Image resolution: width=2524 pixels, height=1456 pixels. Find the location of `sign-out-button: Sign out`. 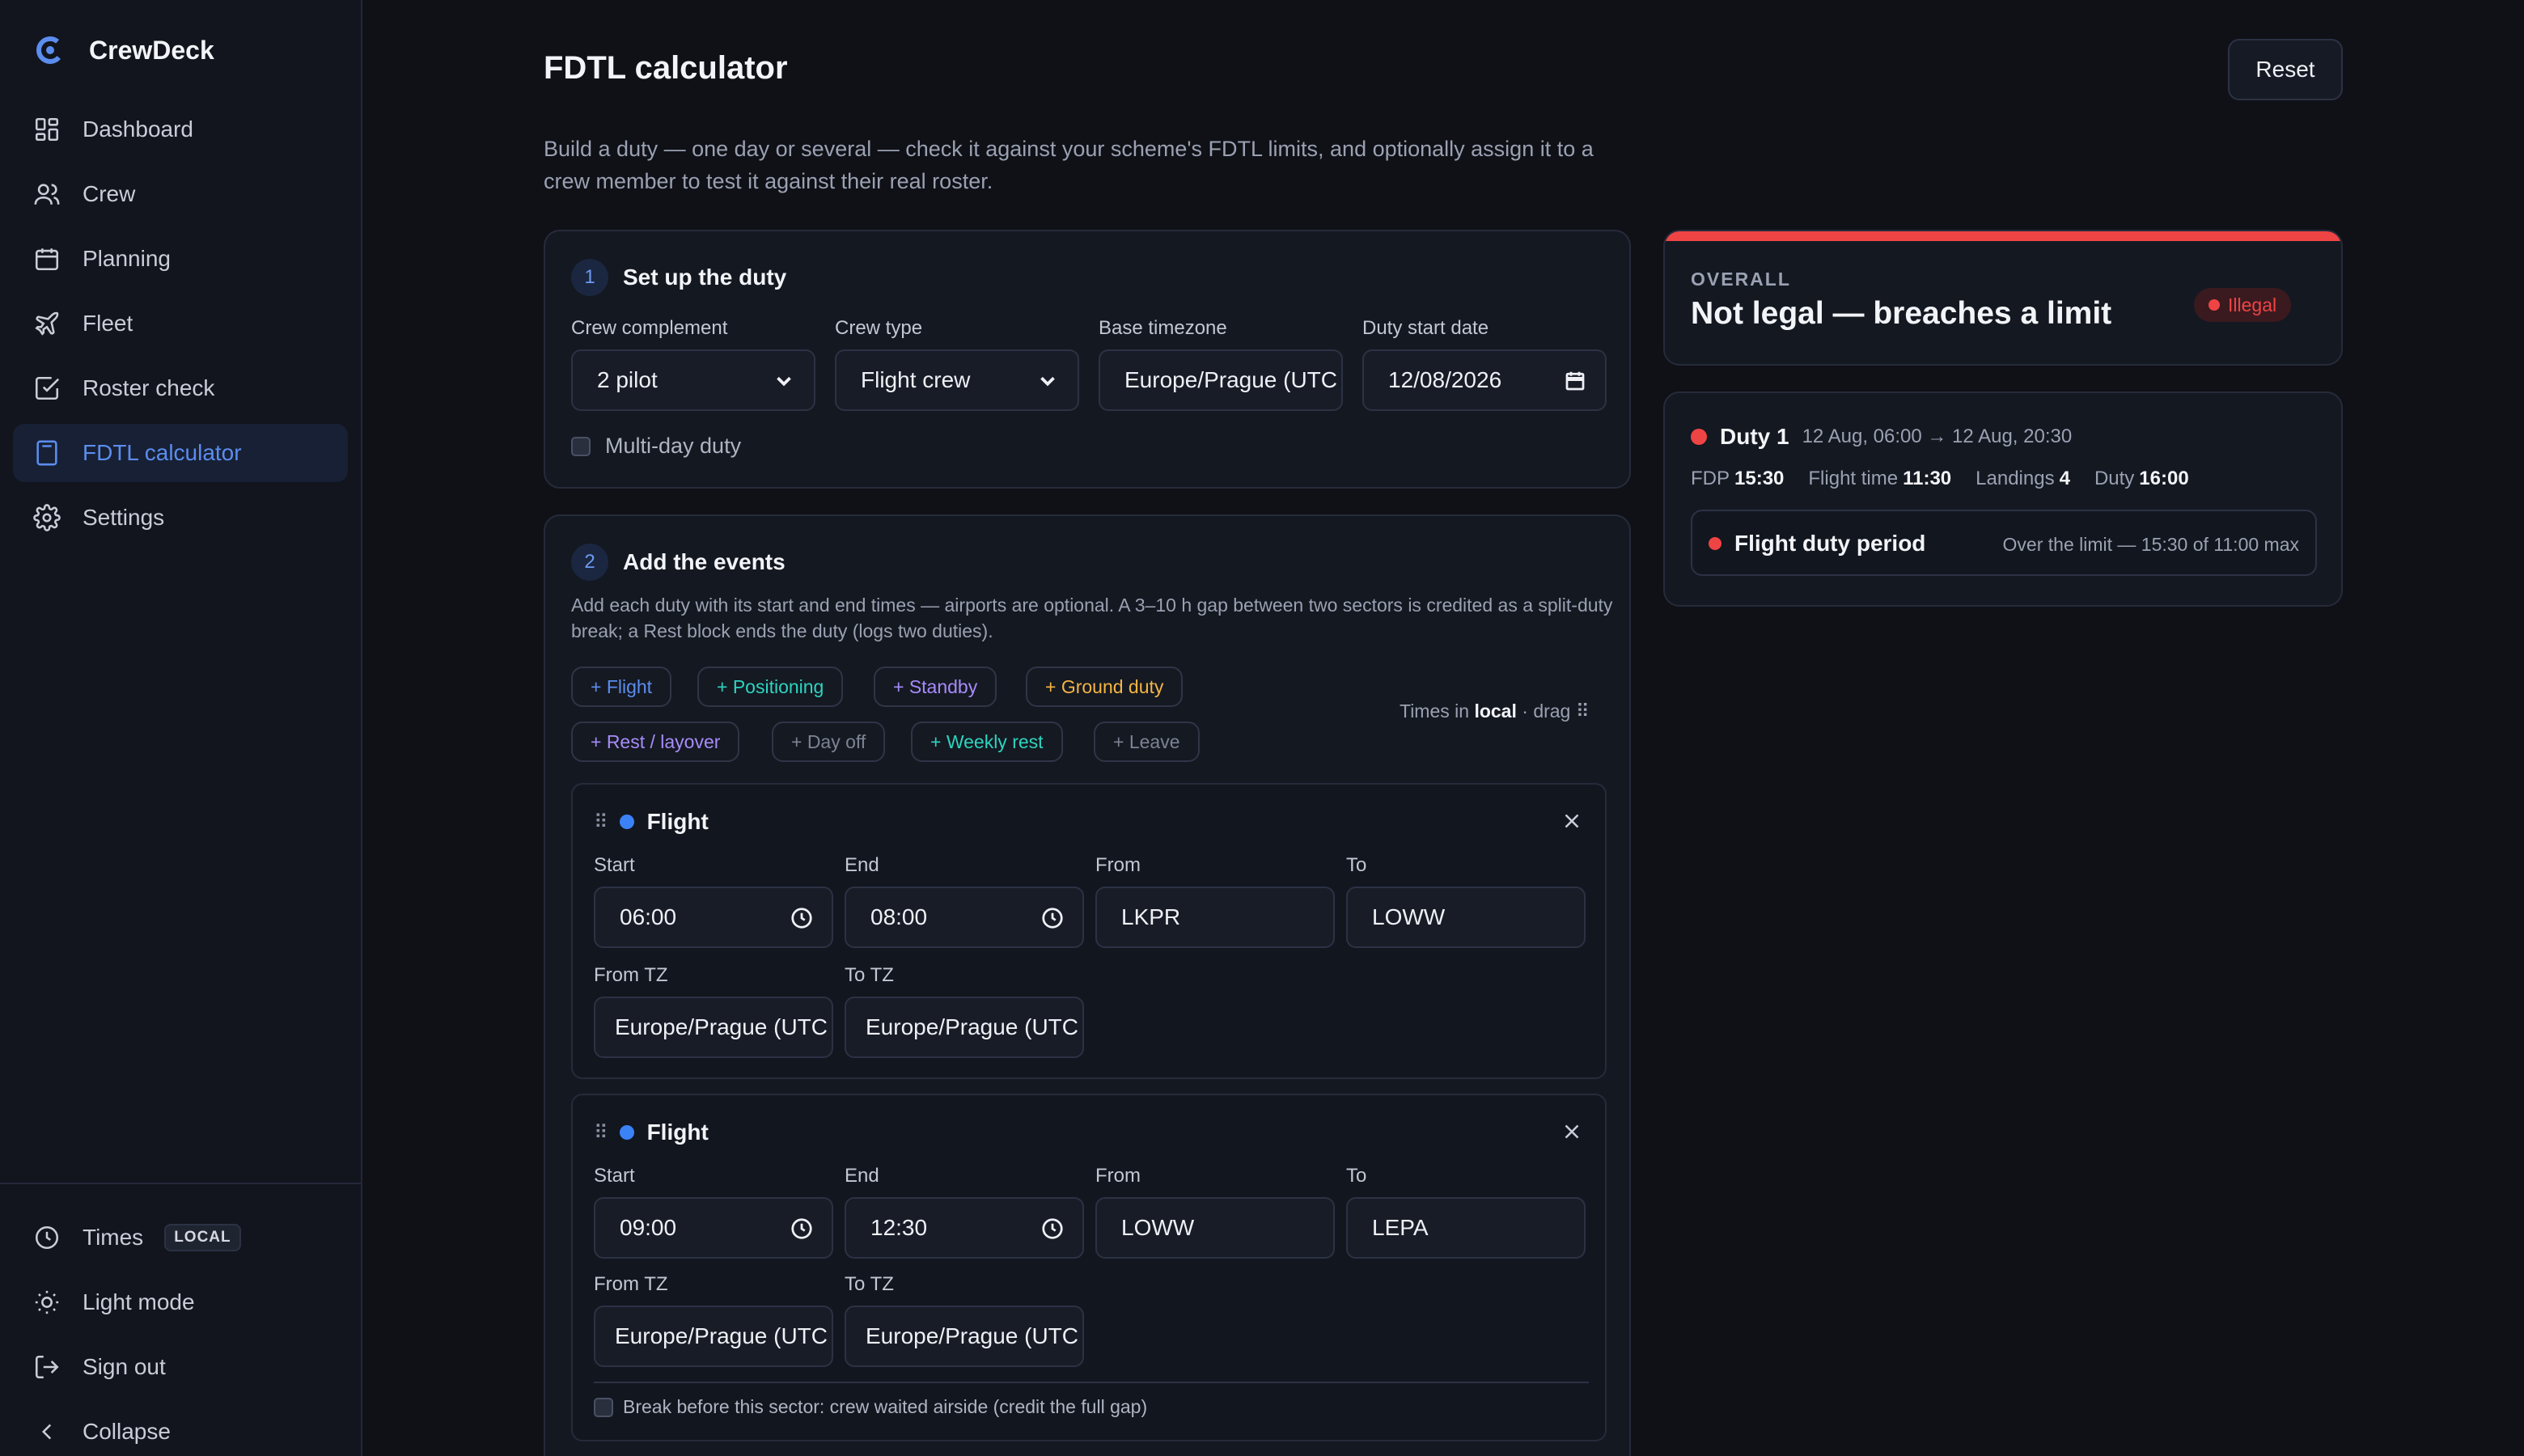

sign-out-button: Sign out is located at coordinates (180, 1367).